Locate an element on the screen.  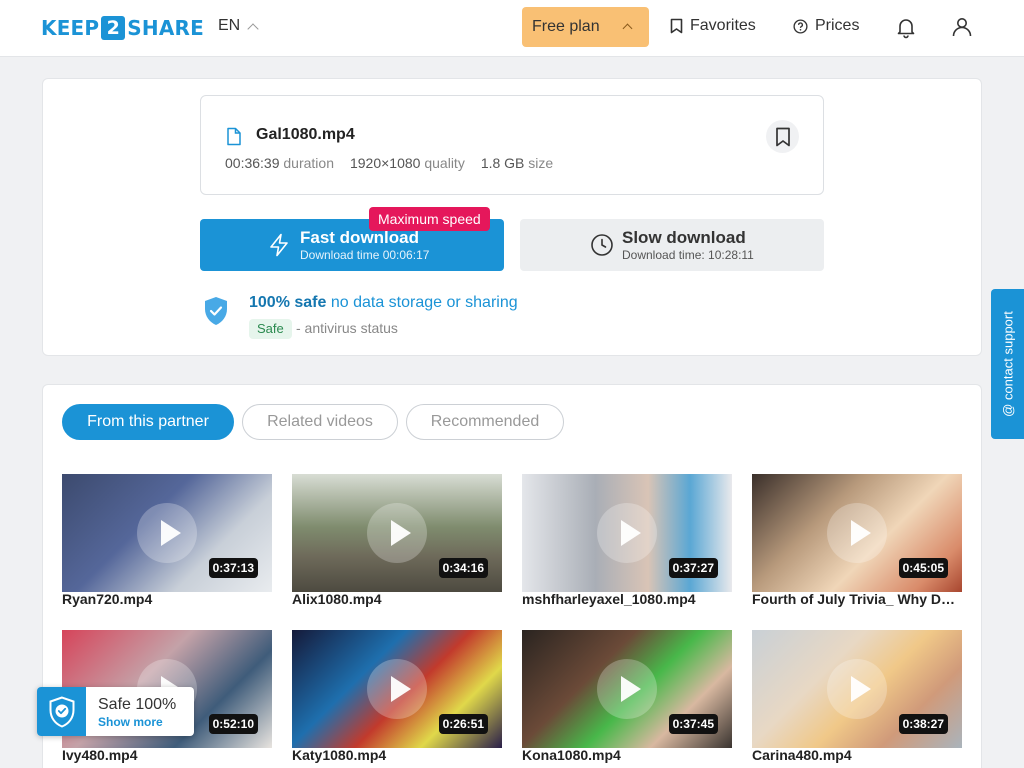
video-thumbnail: 0:26:51 is located at coordinates (397, 689).